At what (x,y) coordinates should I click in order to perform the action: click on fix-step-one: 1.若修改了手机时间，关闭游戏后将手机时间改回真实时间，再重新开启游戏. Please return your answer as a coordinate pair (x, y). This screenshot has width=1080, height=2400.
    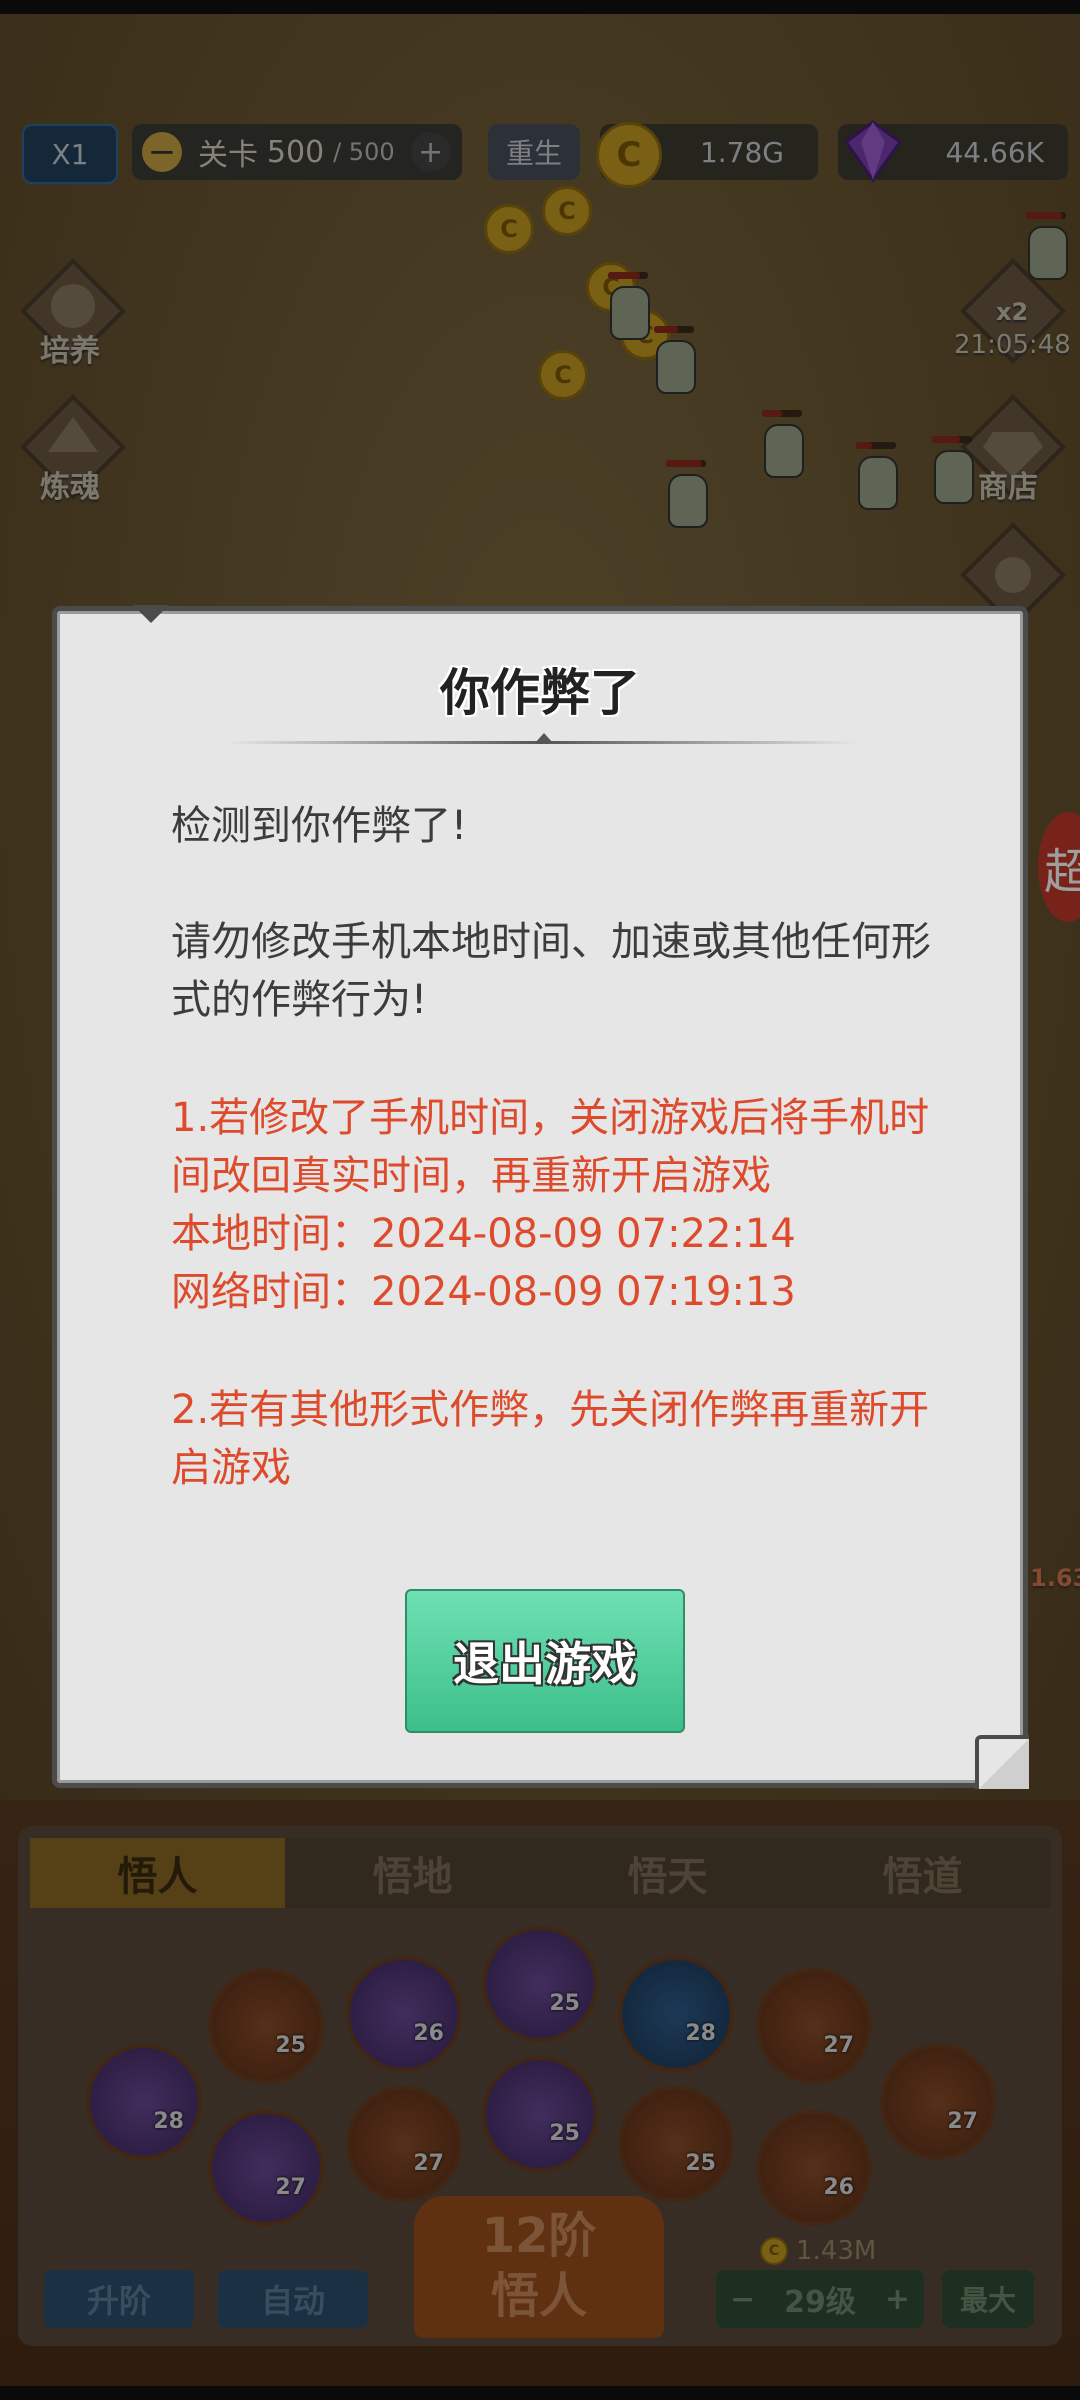
    Looking at the image, I should click on (550, 1147).